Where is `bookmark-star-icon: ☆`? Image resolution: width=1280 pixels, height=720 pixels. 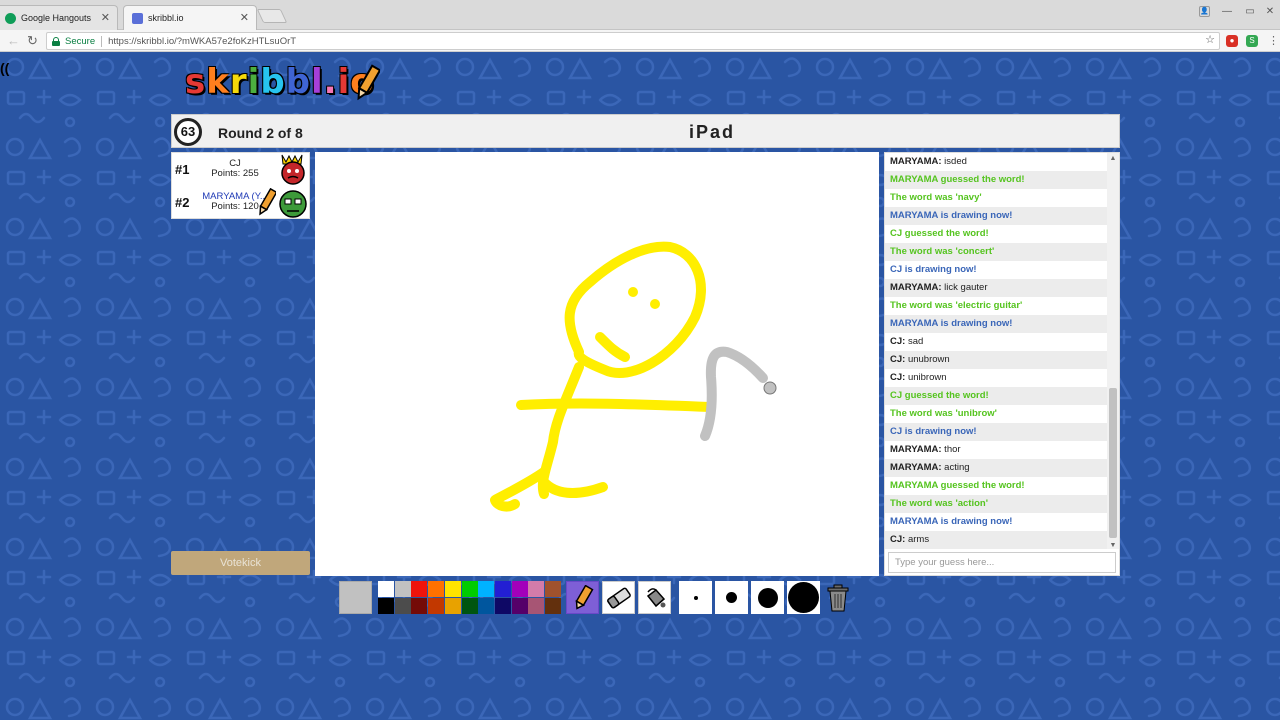
bookmark-star-icon: ☆ is located at coordinates (1210, 39).